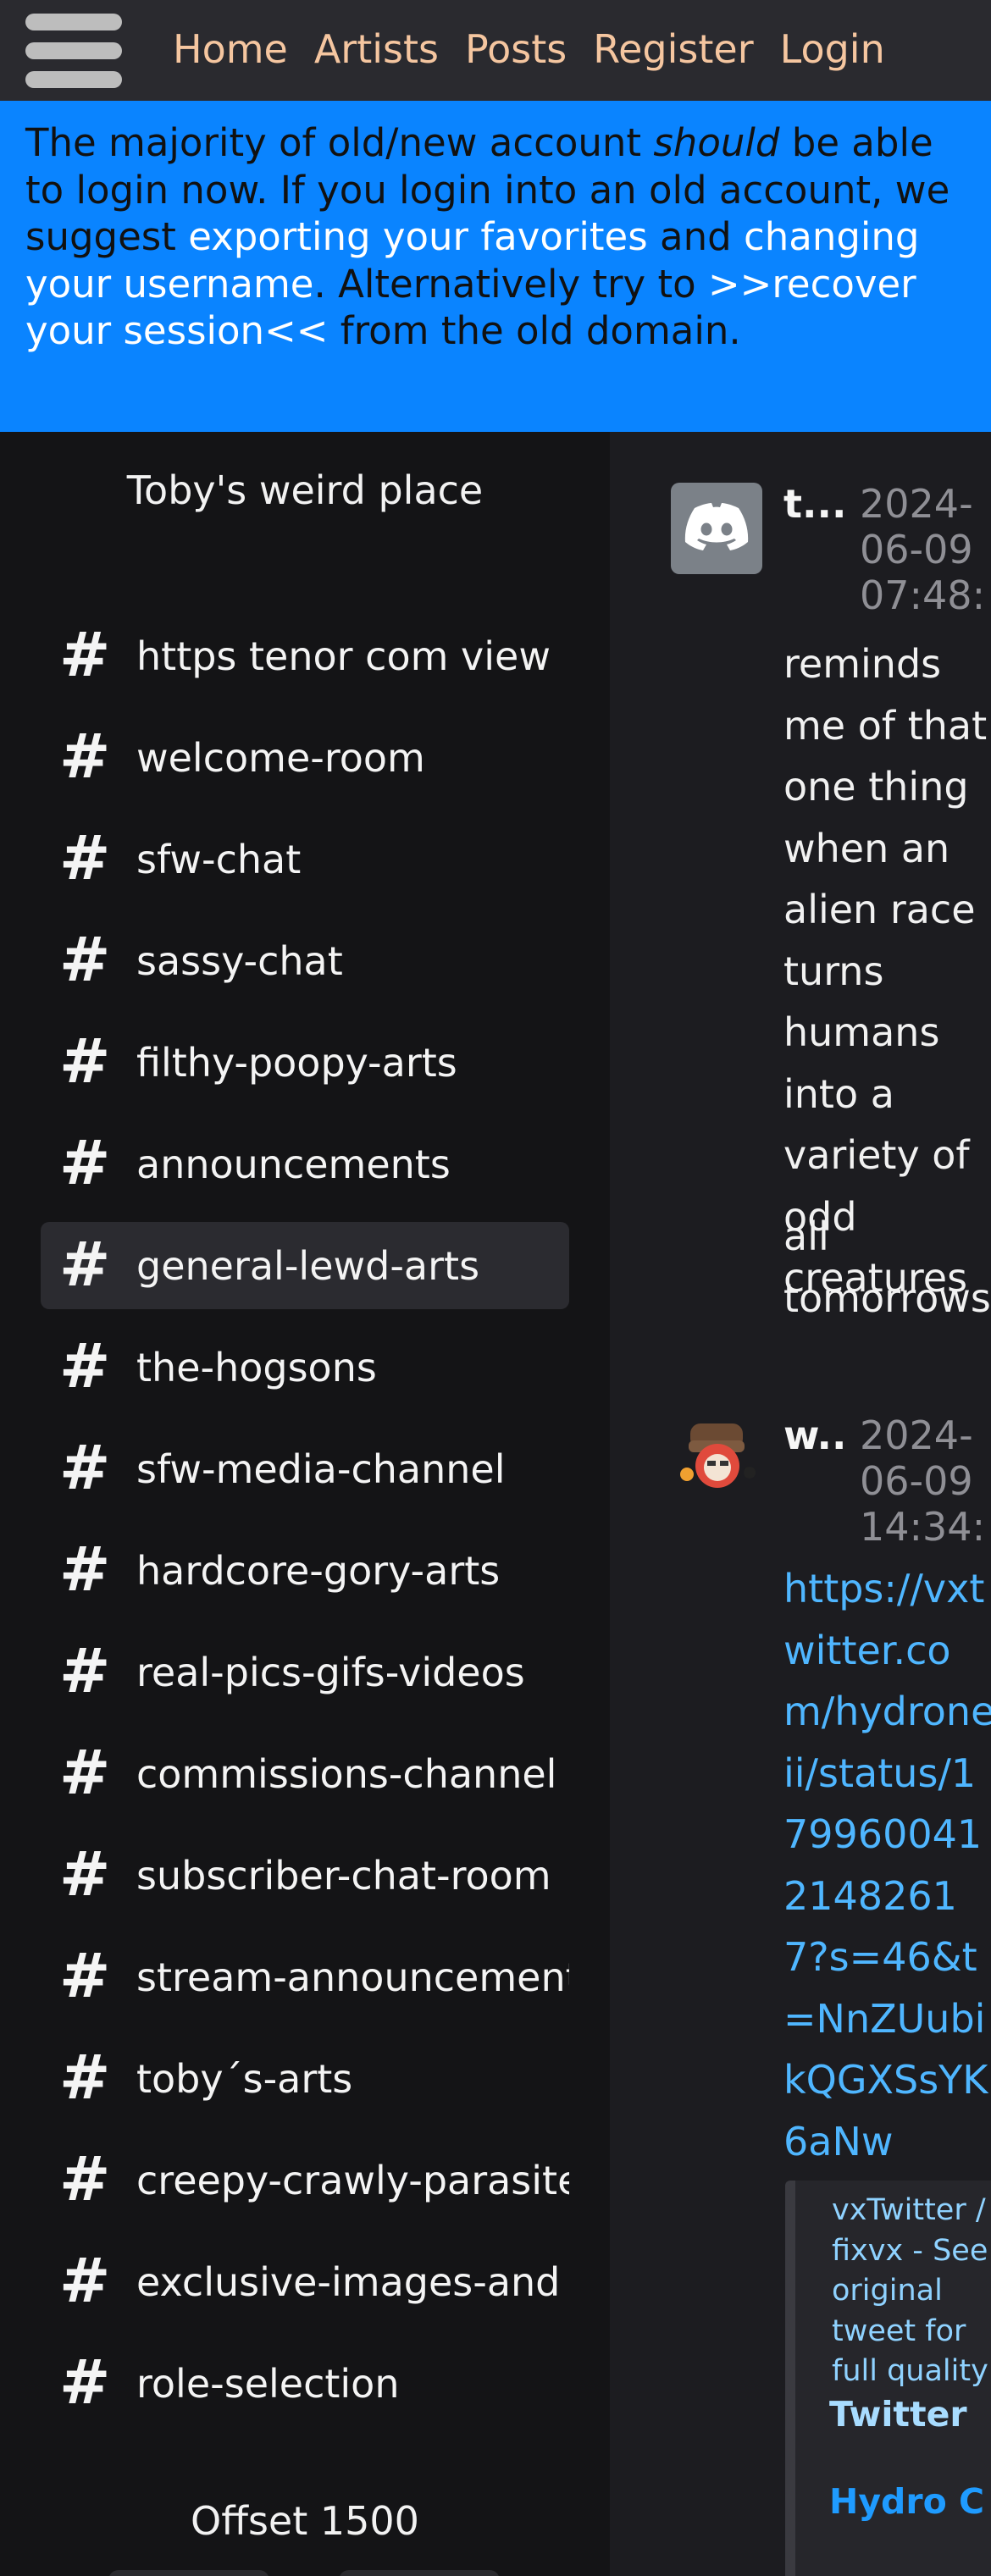 This screenshot has width=991, height=2576. I want to click on top-navbar: Home Artists Posts Register Login, so click(495, 50).